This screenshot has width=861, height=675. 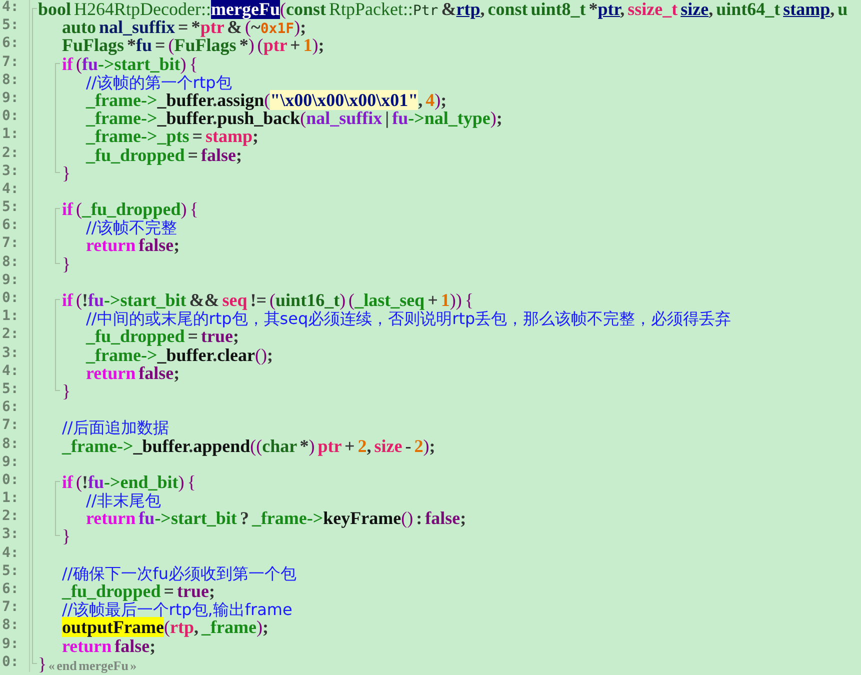 I want to click on code-line: //非末尾包, so click(x=123, y=500).